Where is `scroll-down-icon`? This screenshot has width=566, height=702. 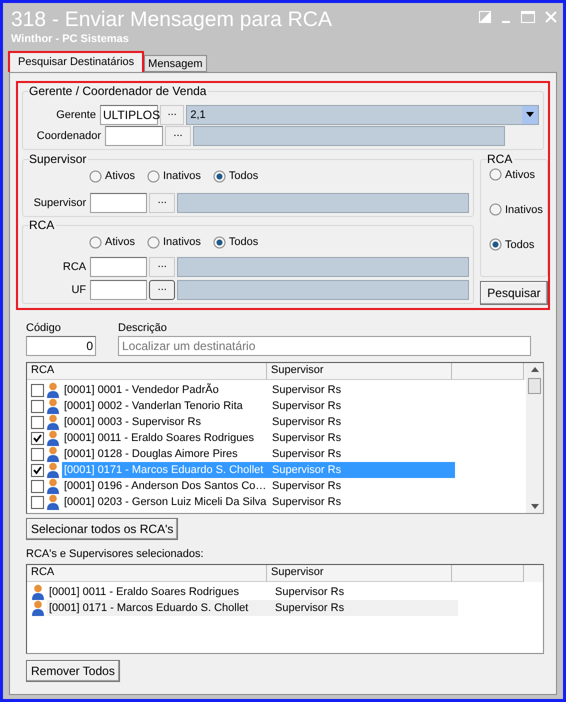 scroll-down-icon is located at coordinates (534, 506).